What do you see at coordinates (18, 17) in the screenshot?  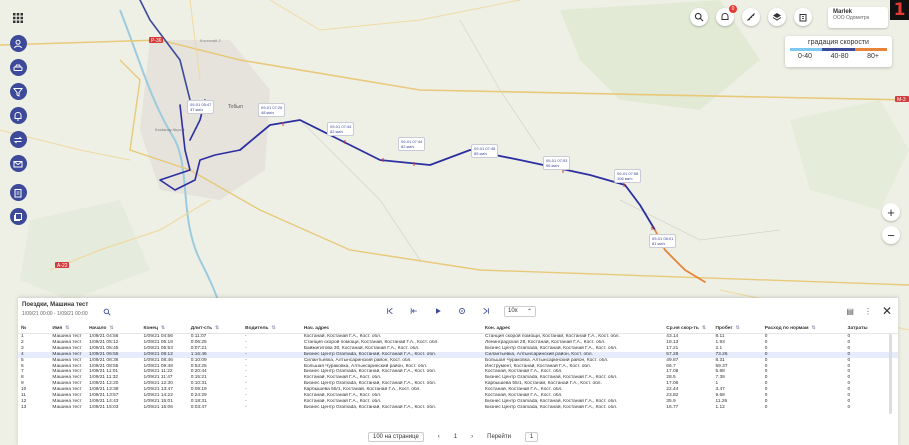 I see `grid-icon` at bounding box center [18, 17].